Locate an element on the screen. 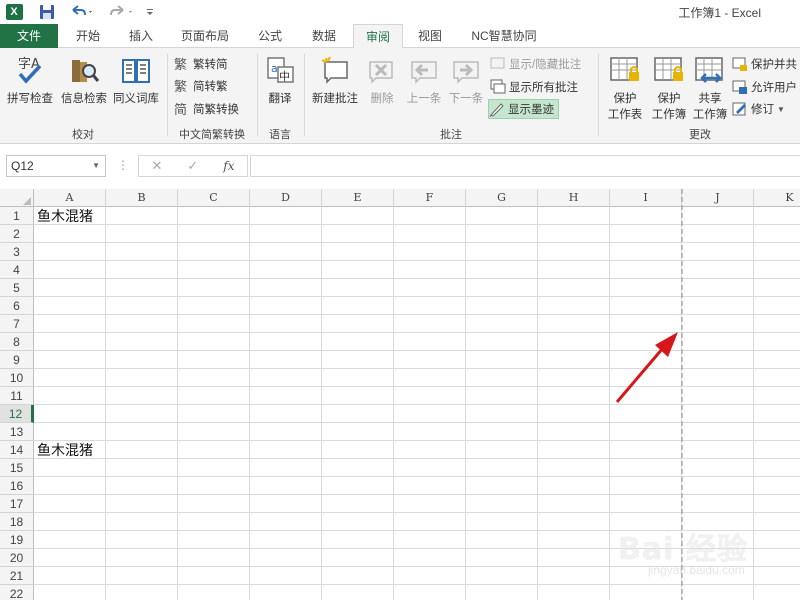 The width and height of the screenshot is (800, 600). column-header-h: H is located at coordinates (574, 198).